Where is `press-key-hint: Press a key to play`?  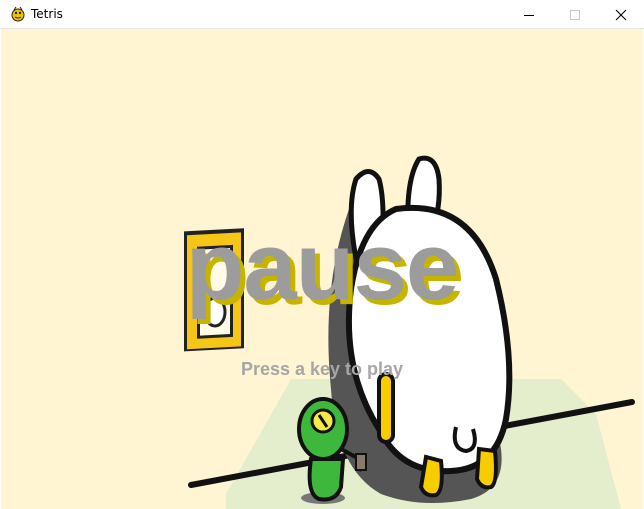 press-key-hint: Press a key to play is located at coordinates (322, 369).